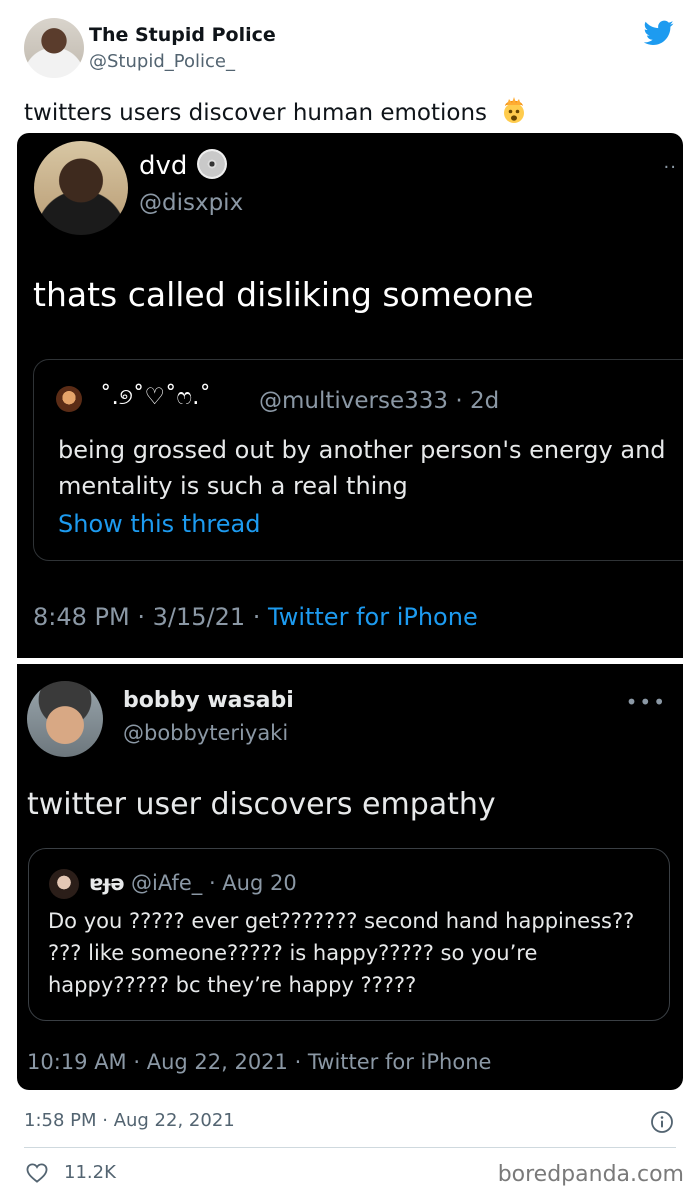 This screenshot has height=1200, width=700. I want to click on quoted-author-name: ɐɟə, so click(107, 883).